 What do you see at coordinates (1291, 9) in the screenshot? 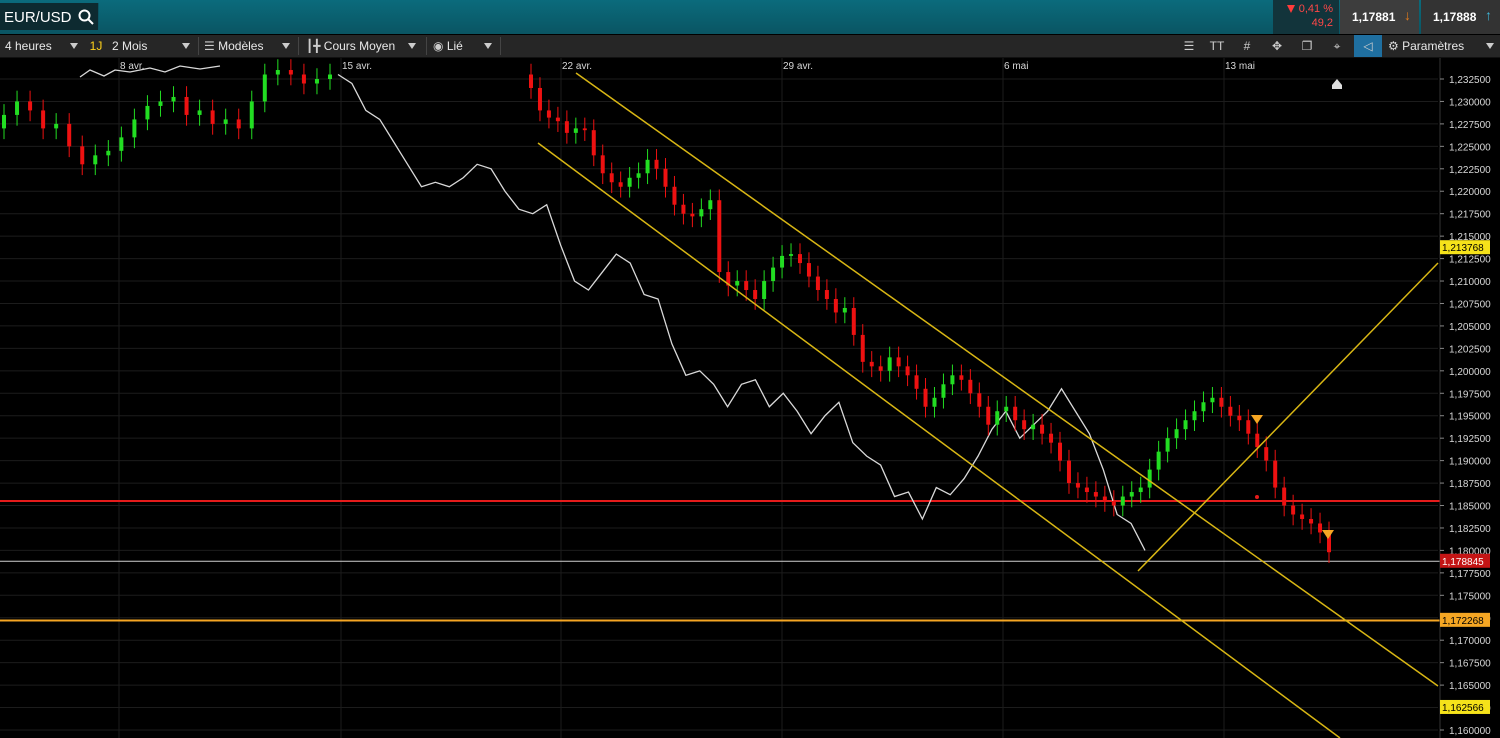
I see `down-arrow-icon` at bounding box center [1291, 9].